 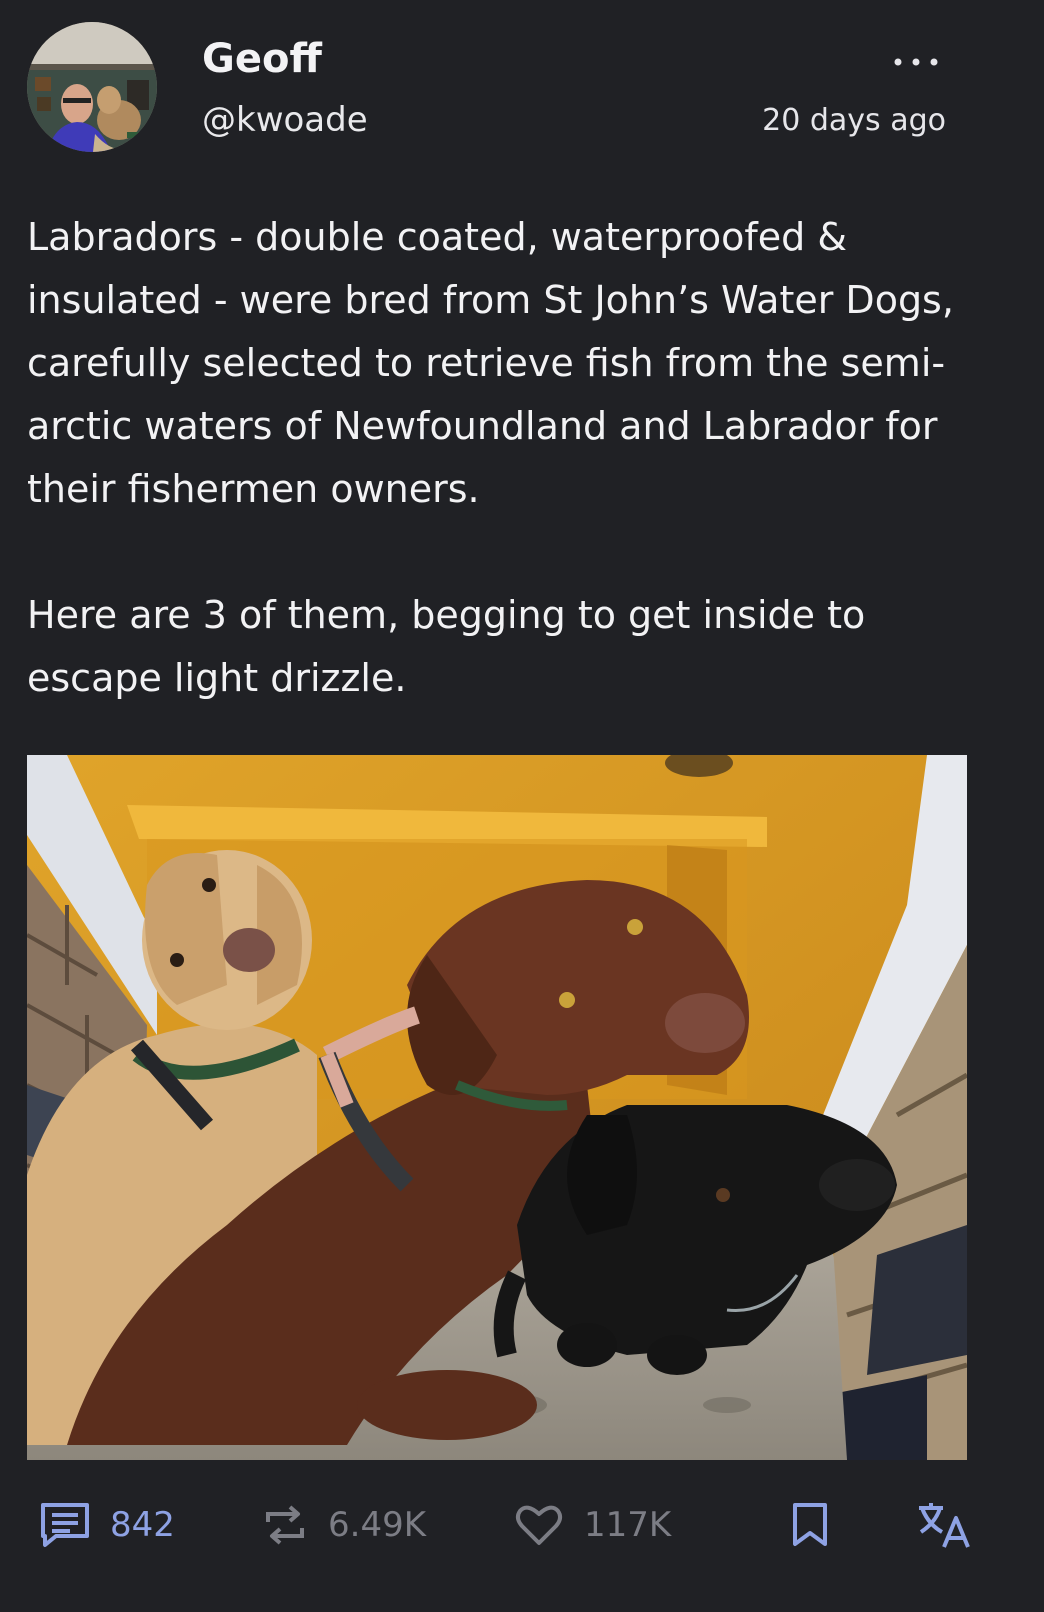 What do you see at coordinates (628, 1525) in the screenshot?
I see `favourite-count: 117K` at bounding box center [628, 1525].